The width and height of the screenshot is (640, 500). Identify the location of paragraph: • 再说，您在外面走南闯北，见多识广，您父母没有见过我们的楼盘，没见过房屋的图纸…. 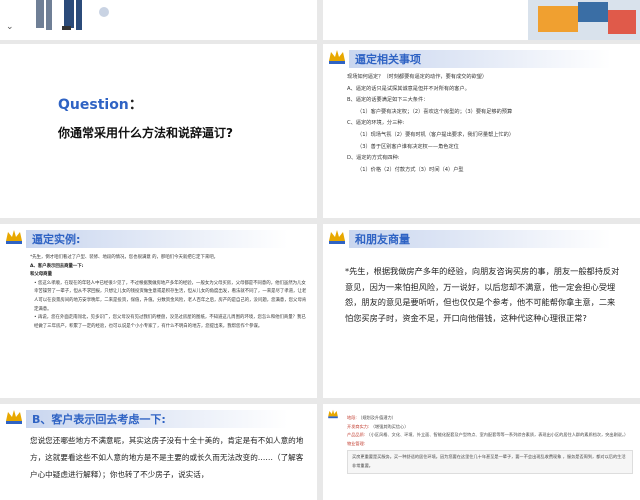
(170, 322).